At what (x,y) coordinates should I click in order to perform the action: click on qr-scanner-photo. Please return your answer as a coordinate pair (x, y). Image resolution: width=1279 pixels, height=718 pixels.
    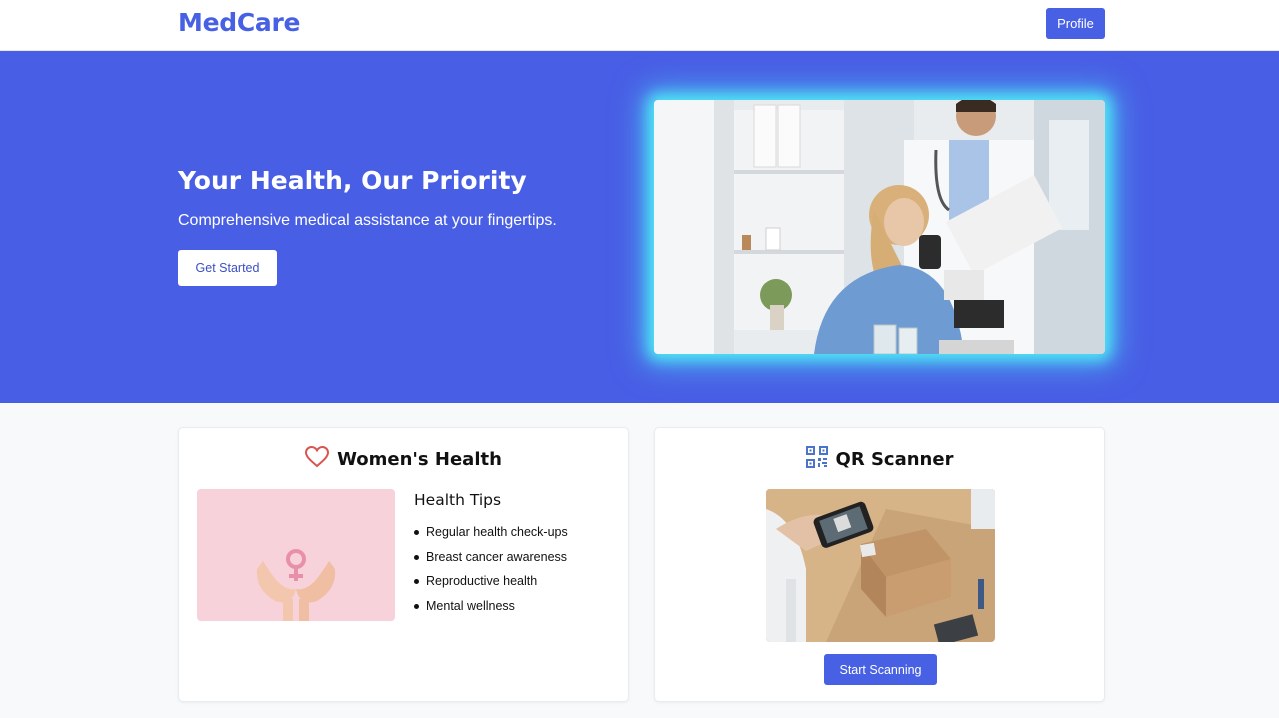
    Looking at the image, I should click on (880, 565).